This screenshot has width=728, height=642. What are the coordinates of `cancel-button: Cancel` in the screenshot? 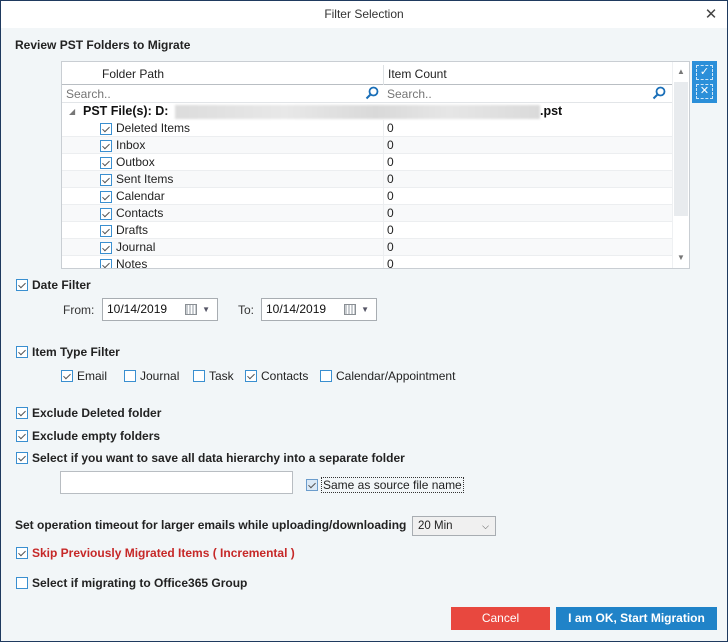 It's located at (500, 618).